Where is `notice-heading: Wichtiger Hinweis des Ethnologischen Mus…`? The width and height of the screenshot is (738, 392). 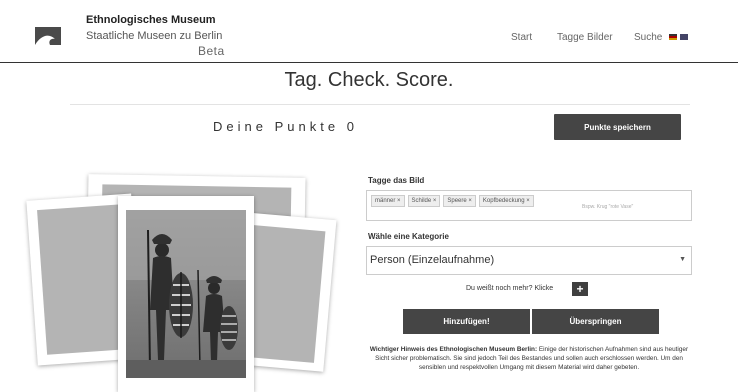
notice-heading: Wichtiger Hinweis des Ethnologischen Mus… is located at coordinates (453, 349).